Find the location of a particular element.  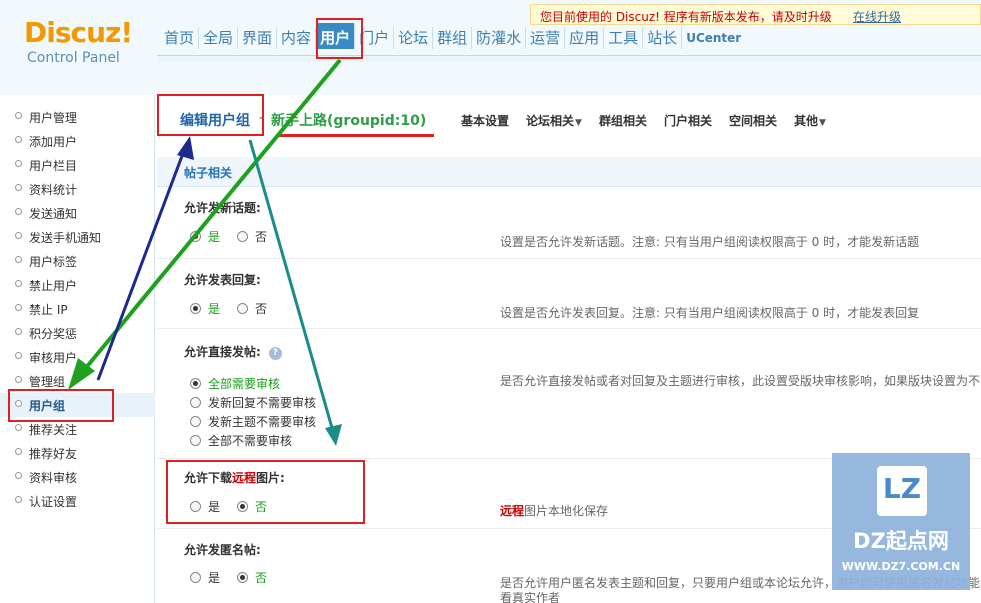

watermark-logo: LZ is located at coordinates (902, 491).